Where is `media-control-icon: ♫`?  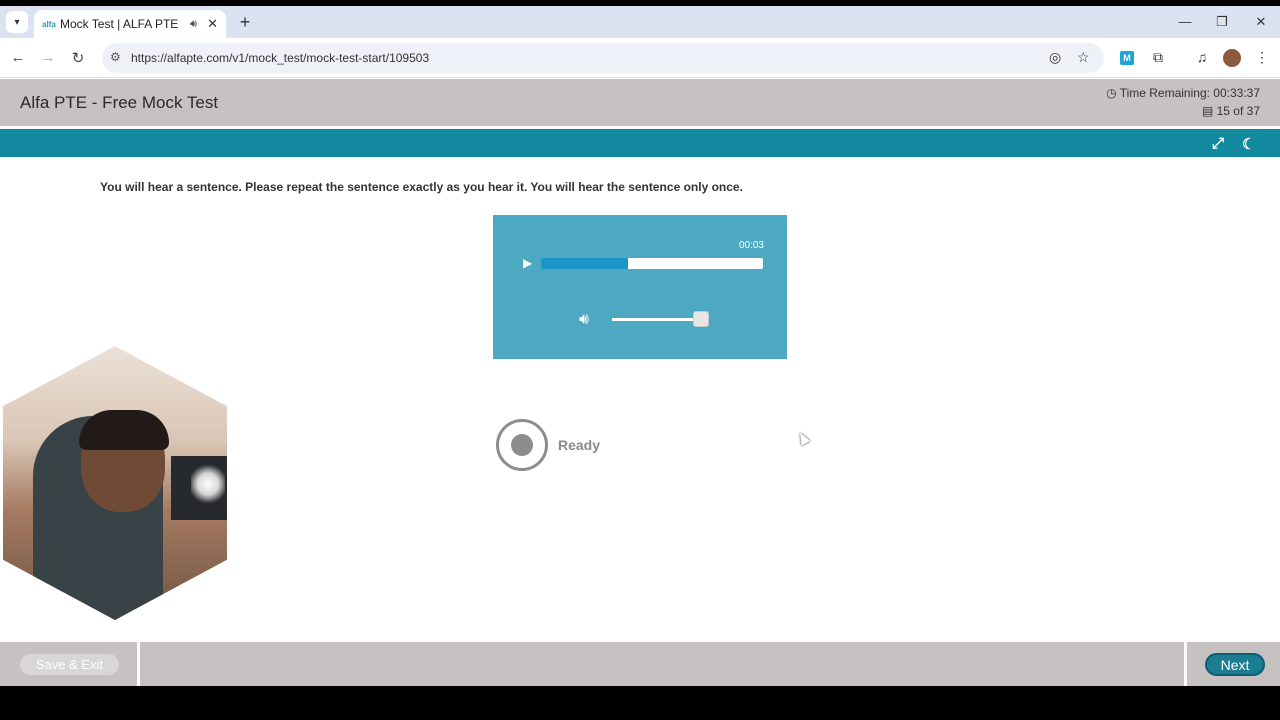 media-control-icon: ♫ is located at coordinates (1202, 57).